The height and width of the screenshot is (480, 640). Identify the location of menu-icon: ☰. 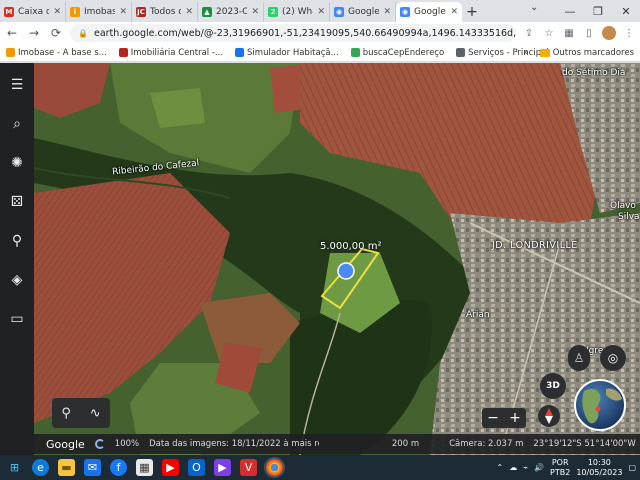
(17, 85).